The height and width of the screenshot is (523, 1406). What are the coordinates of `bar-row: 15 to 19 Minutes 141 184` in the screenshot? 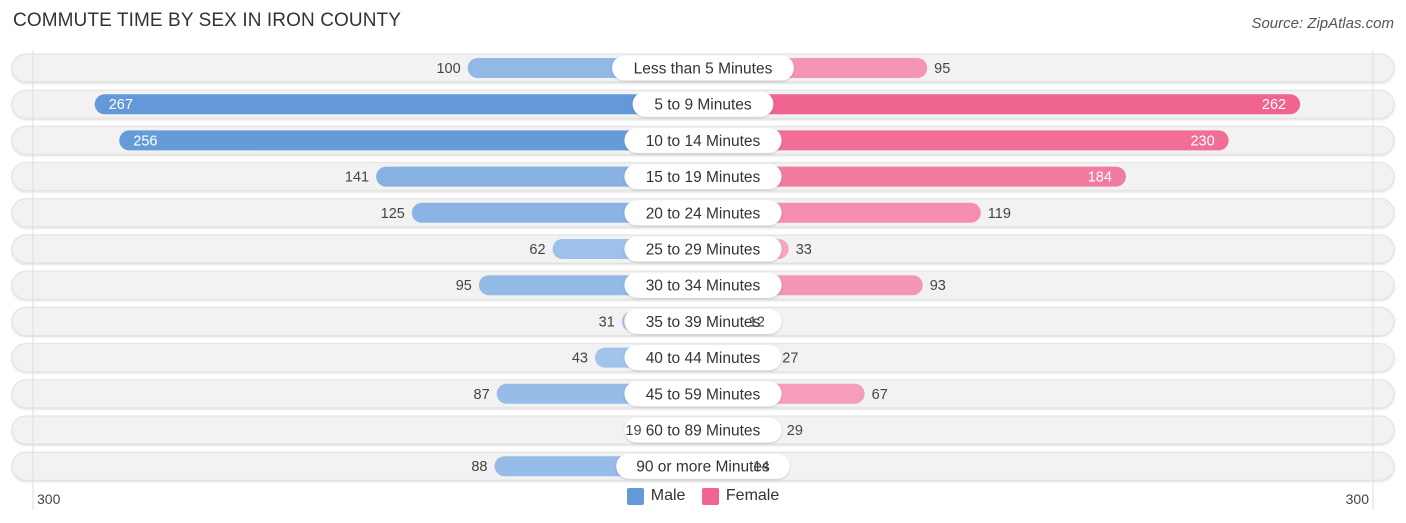 It's located at (703, 177).